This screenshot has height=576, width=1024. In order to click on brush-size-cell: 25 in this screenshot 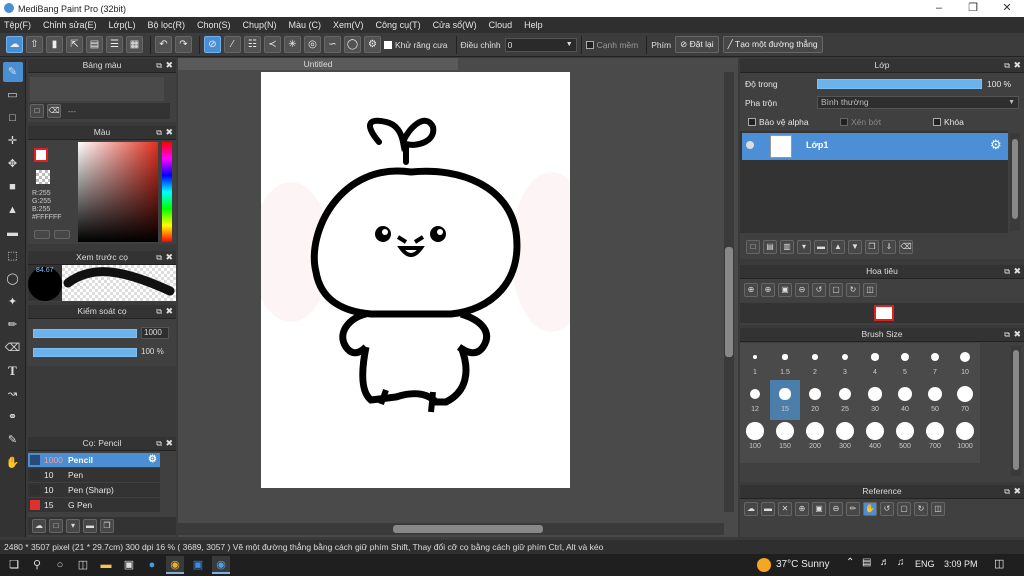, I will do `click(845, 400)`.